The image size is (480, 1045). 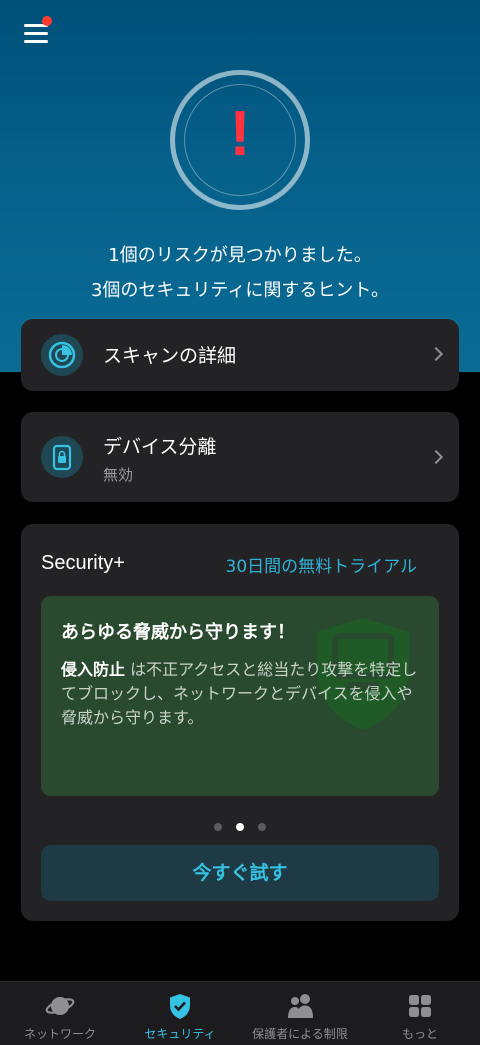 I want to click on tab-more-label: もっと, so click(x=419, y=1034).